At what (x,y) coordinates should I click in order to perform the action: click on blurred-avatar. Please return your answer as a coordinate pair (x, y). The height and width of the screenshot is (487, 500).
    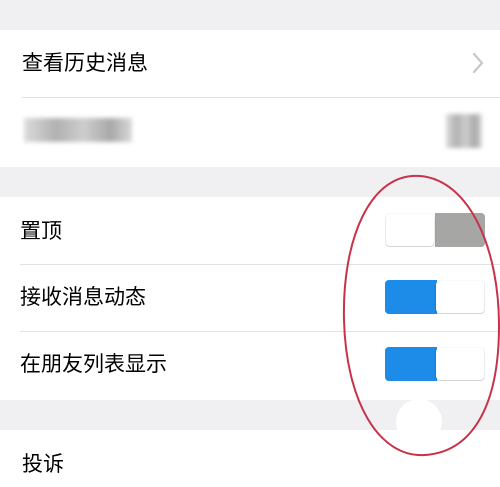
    Looking at the image, I should click on (464, 131).